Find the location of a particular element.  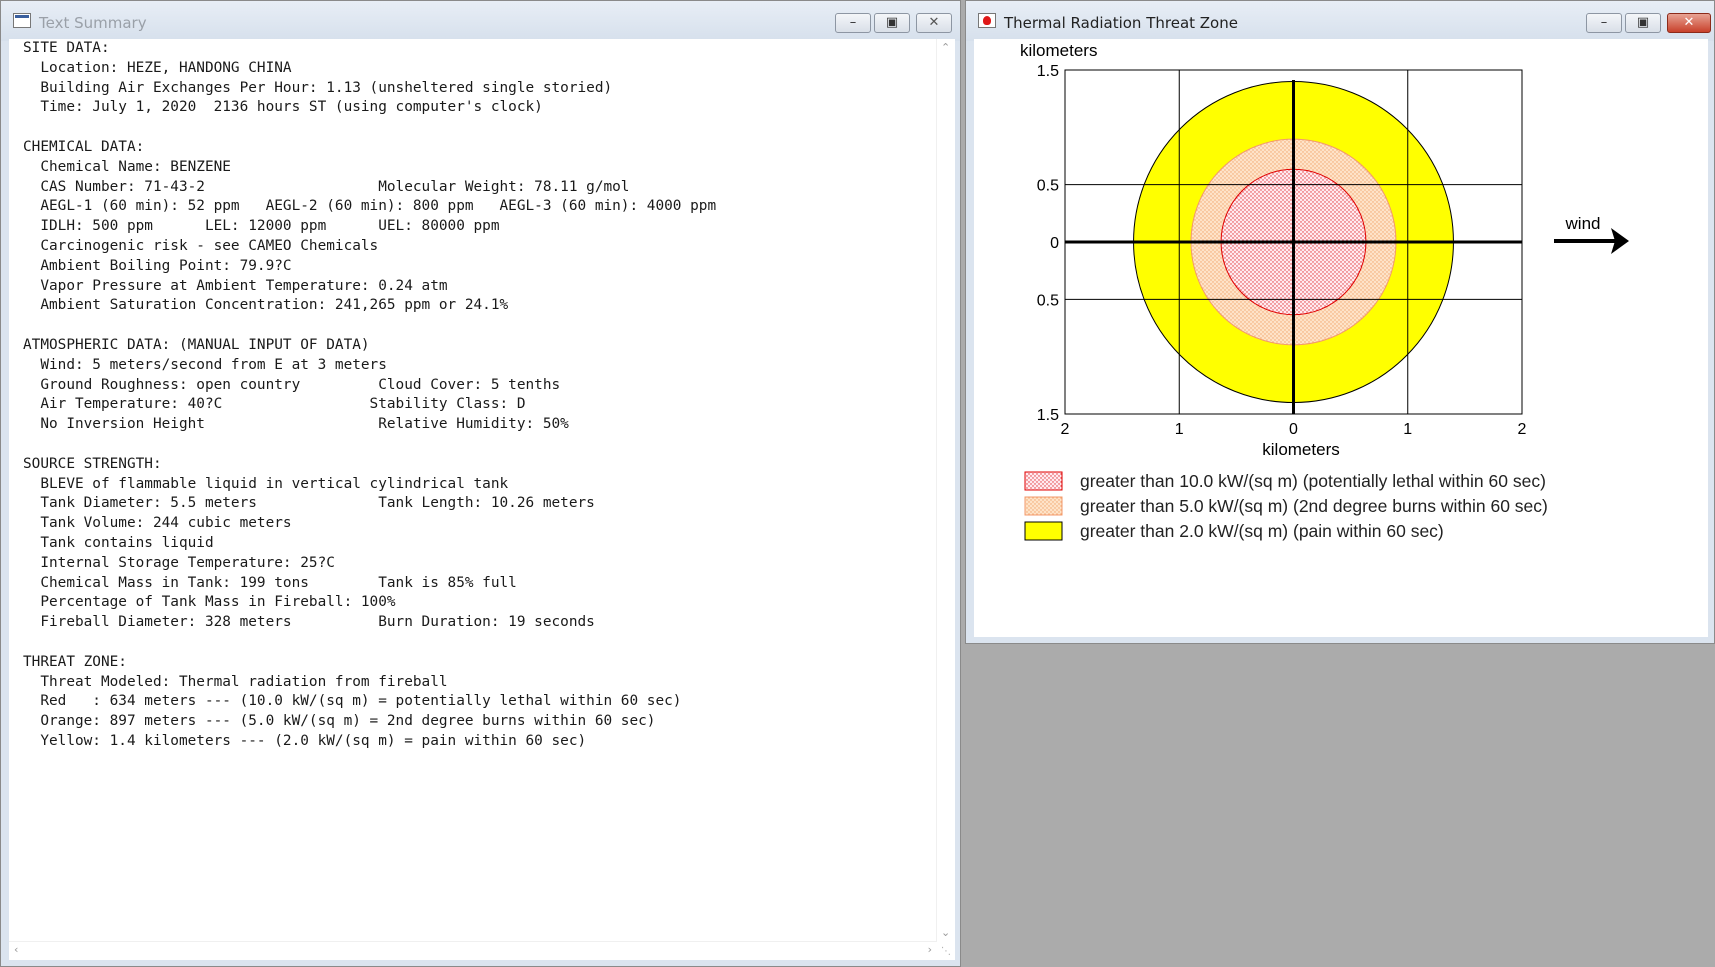

x-axis-title: kilometers is located at coordinates (1300, 449).